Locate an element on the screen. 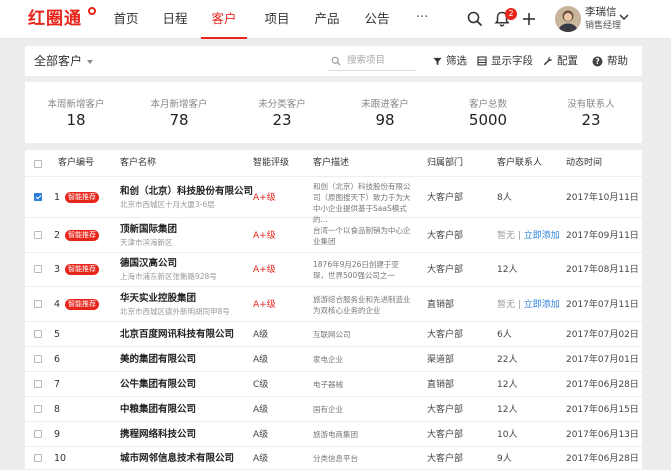  customer-address: 上海市浦东新区张衡路928号 is located at coordinates (168, 276).